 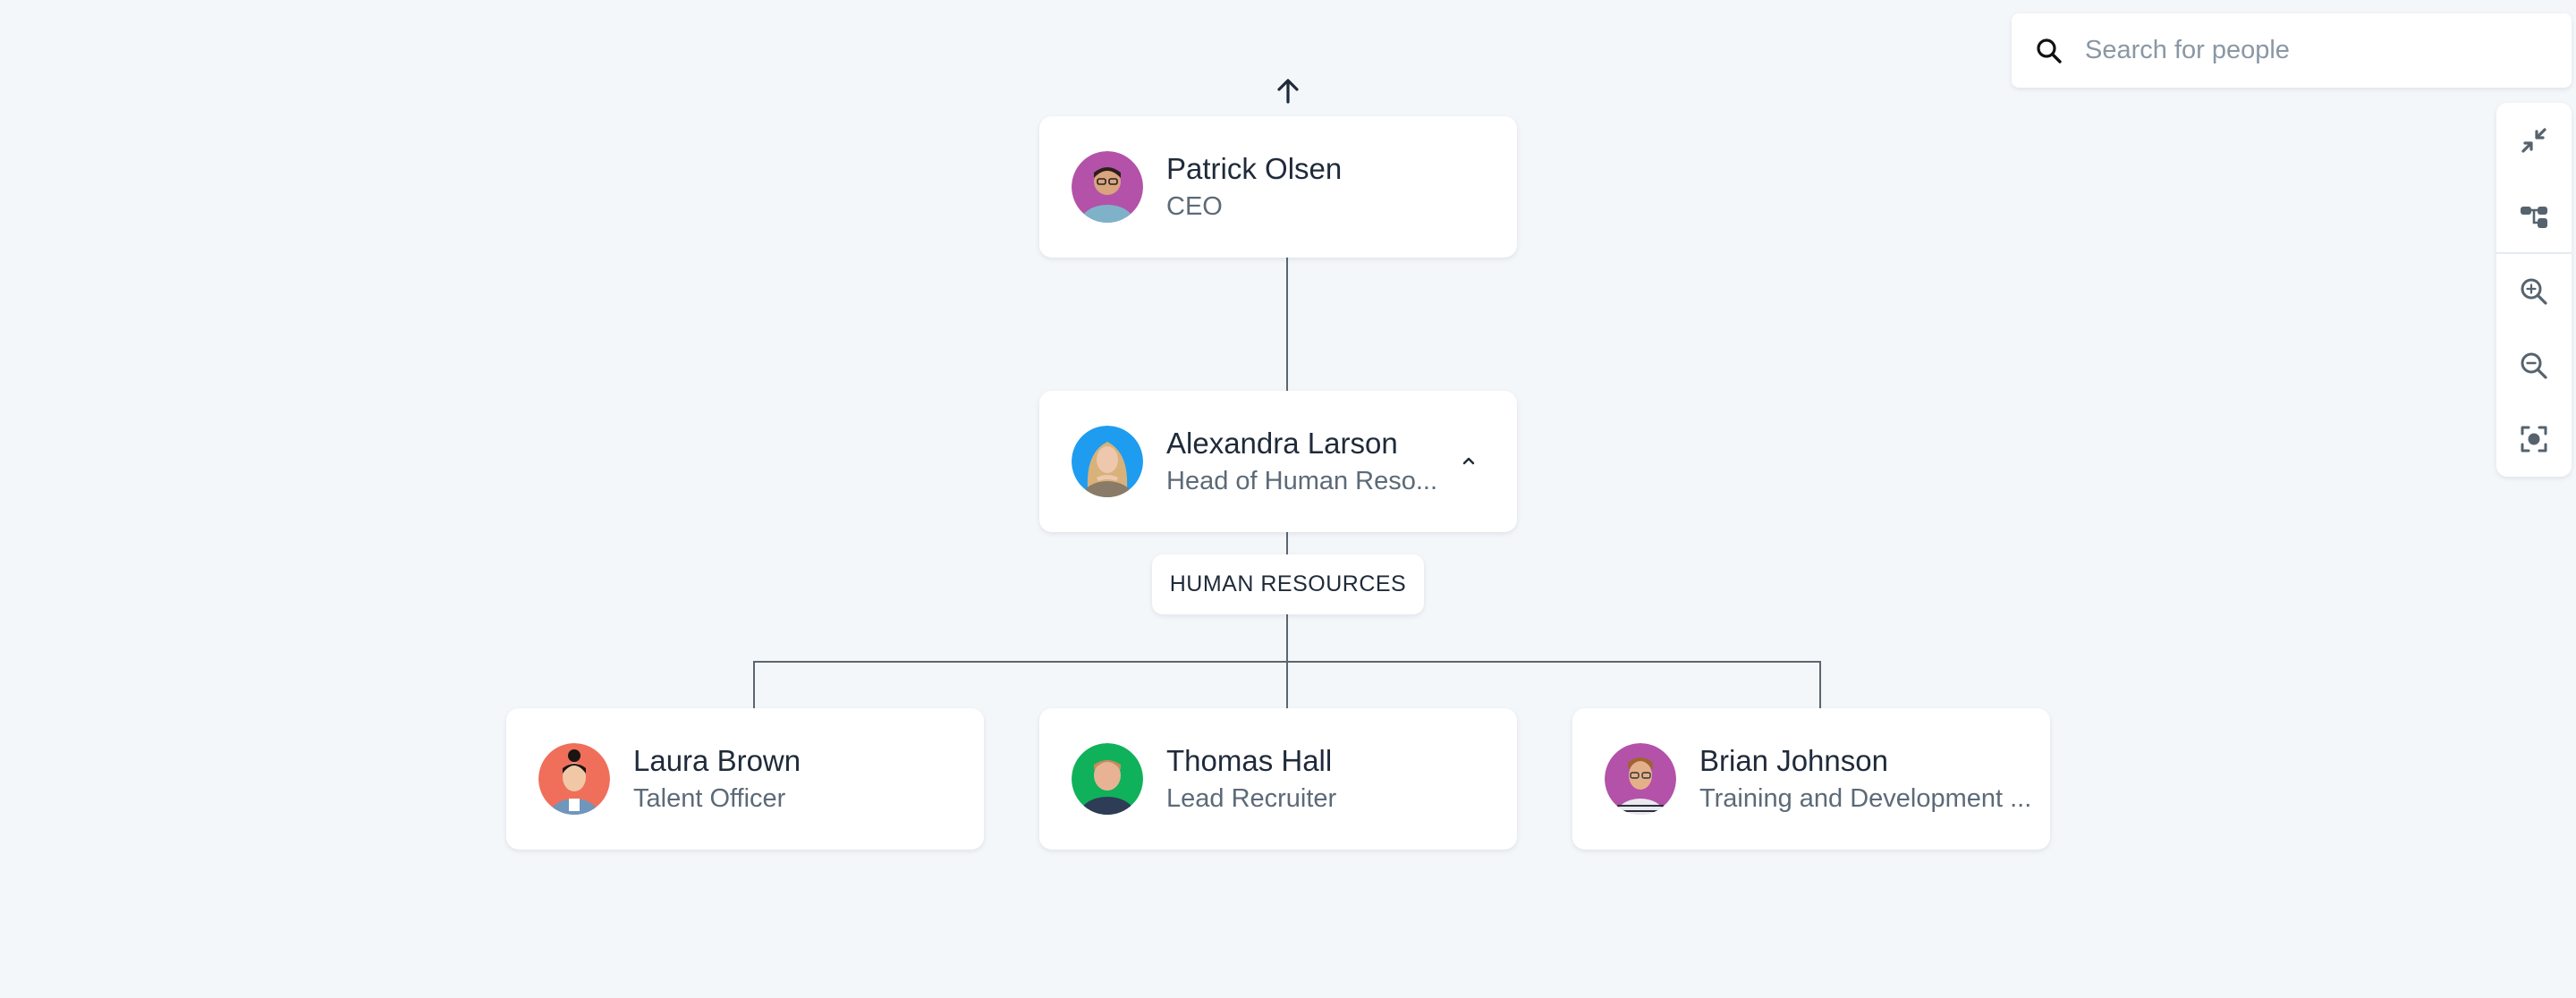 I want to click on navigate-up-button, so click(x=1288, y=91).